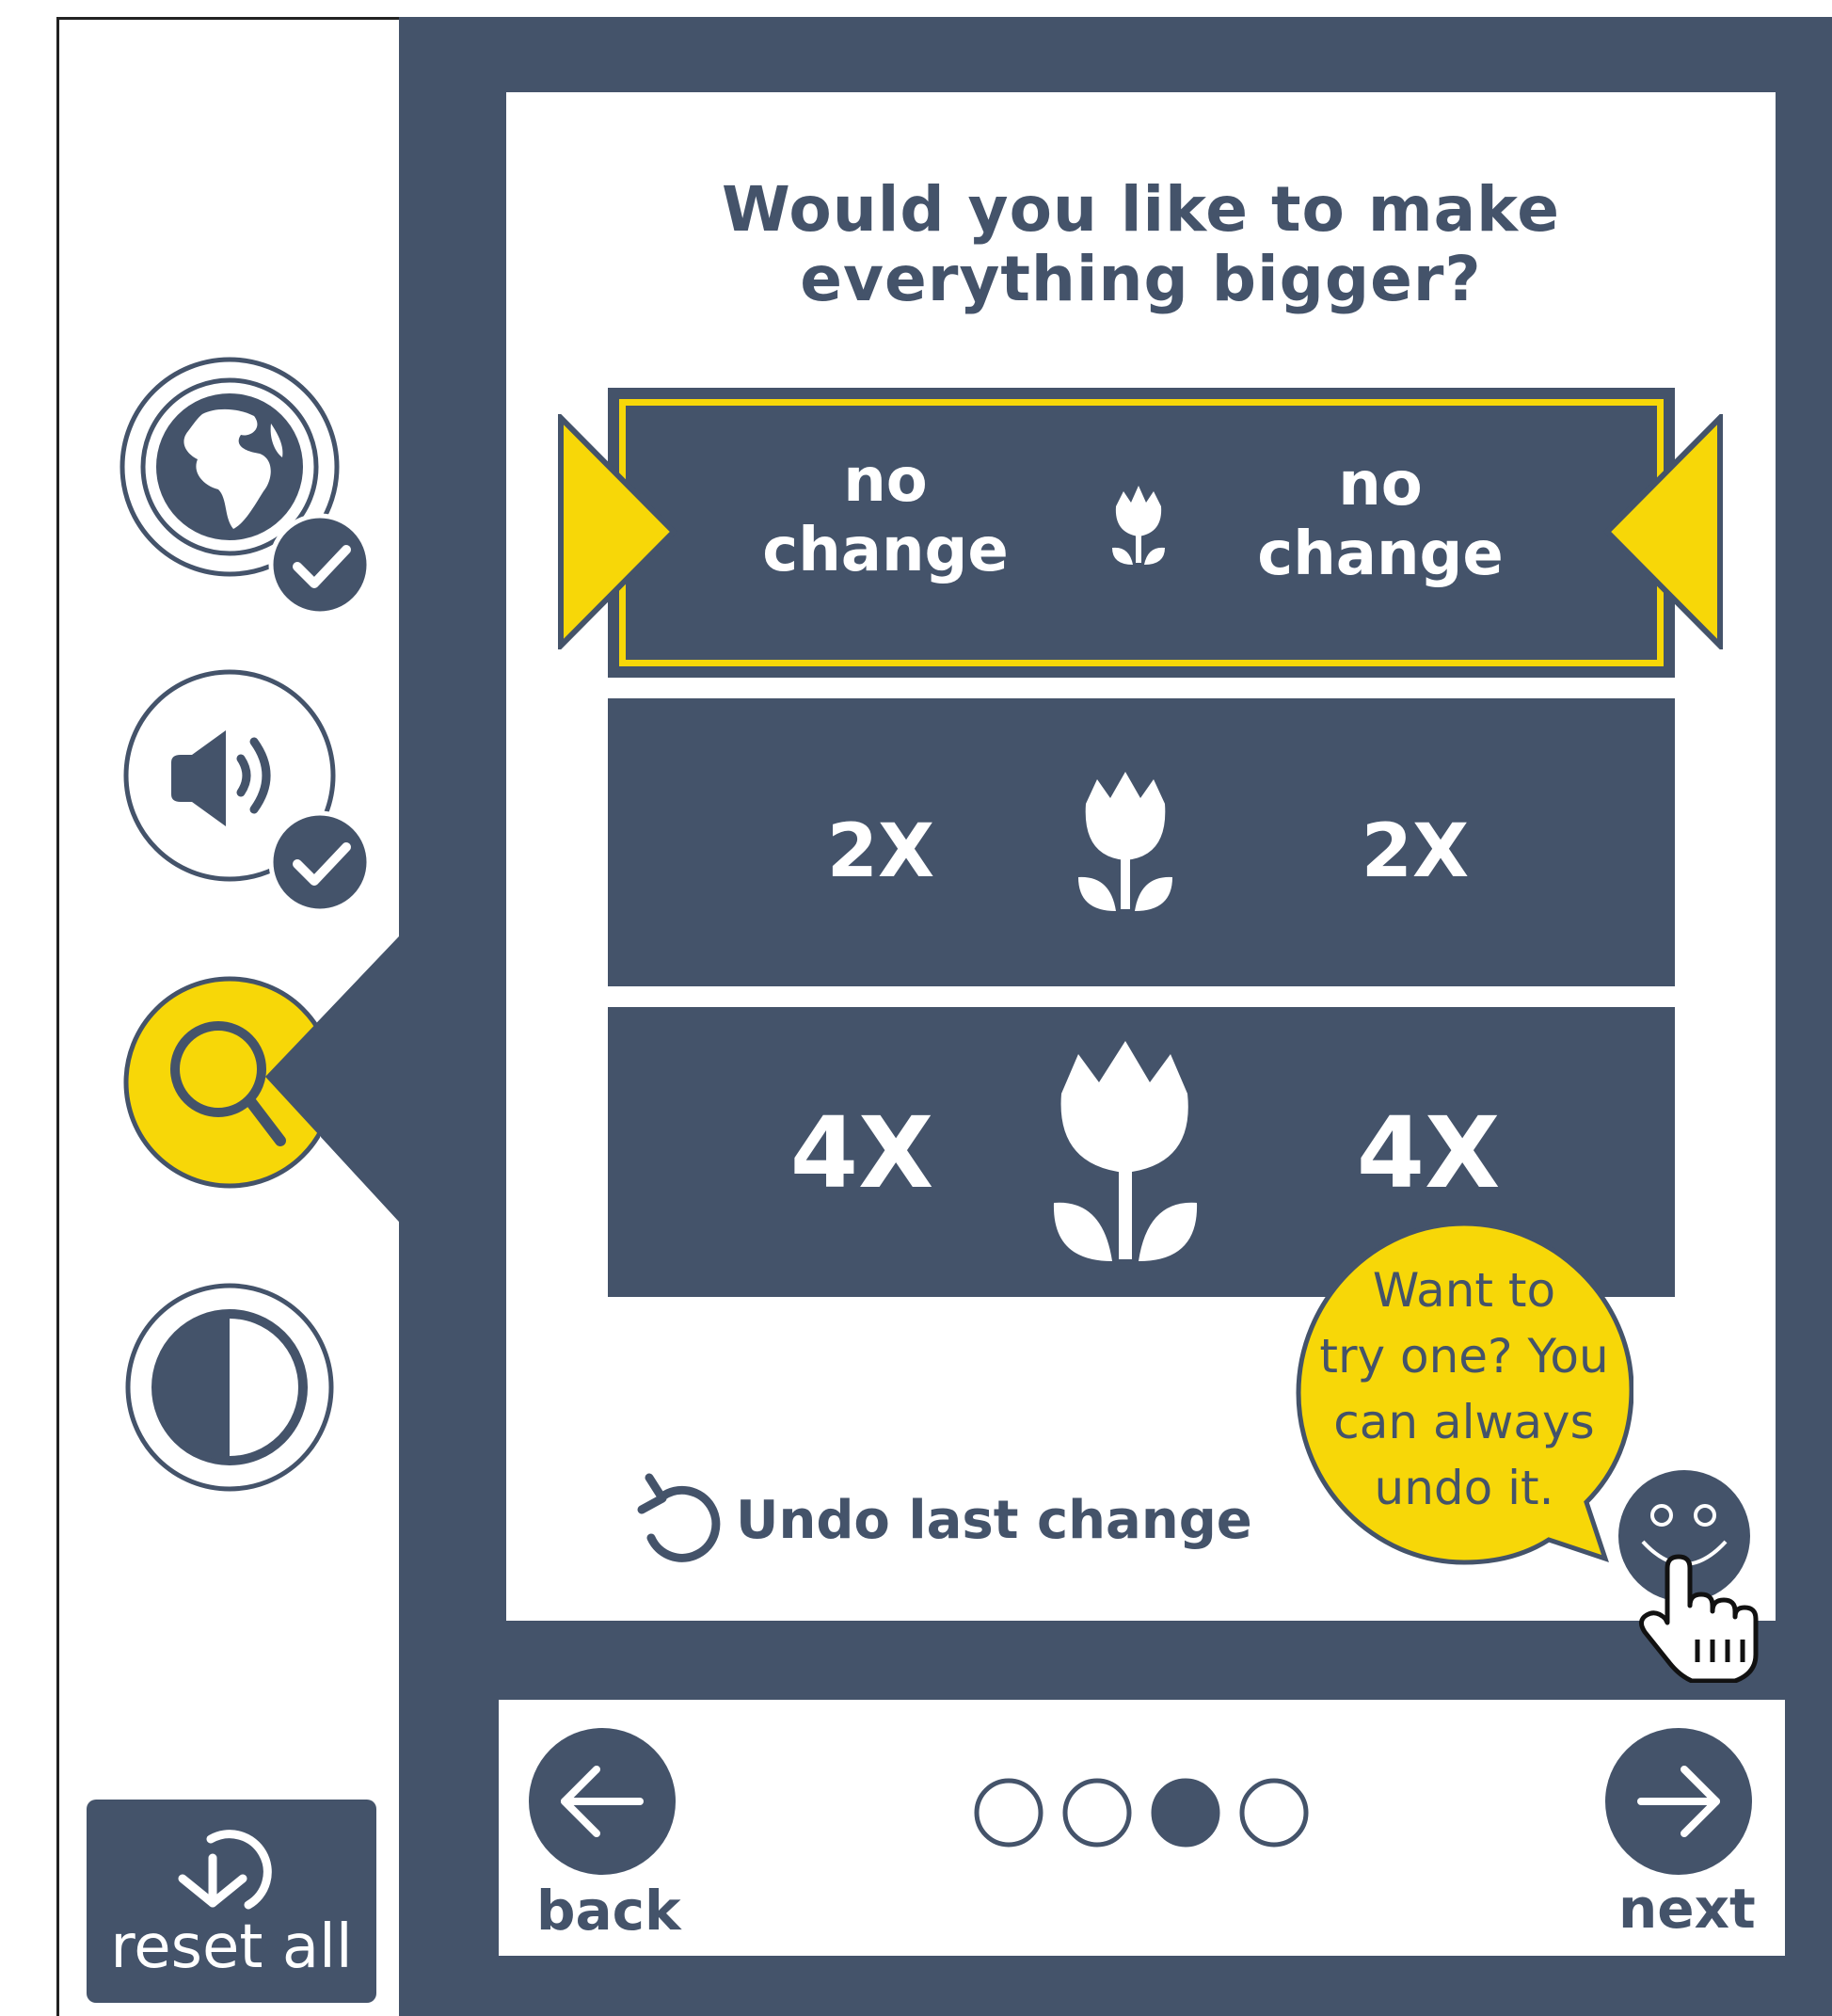 The height and width of the screenshot is (2016, 1832). Describe the element at coordinates (1125, 841) in the screenshot. I see `tulip-icon-medium` at that location.